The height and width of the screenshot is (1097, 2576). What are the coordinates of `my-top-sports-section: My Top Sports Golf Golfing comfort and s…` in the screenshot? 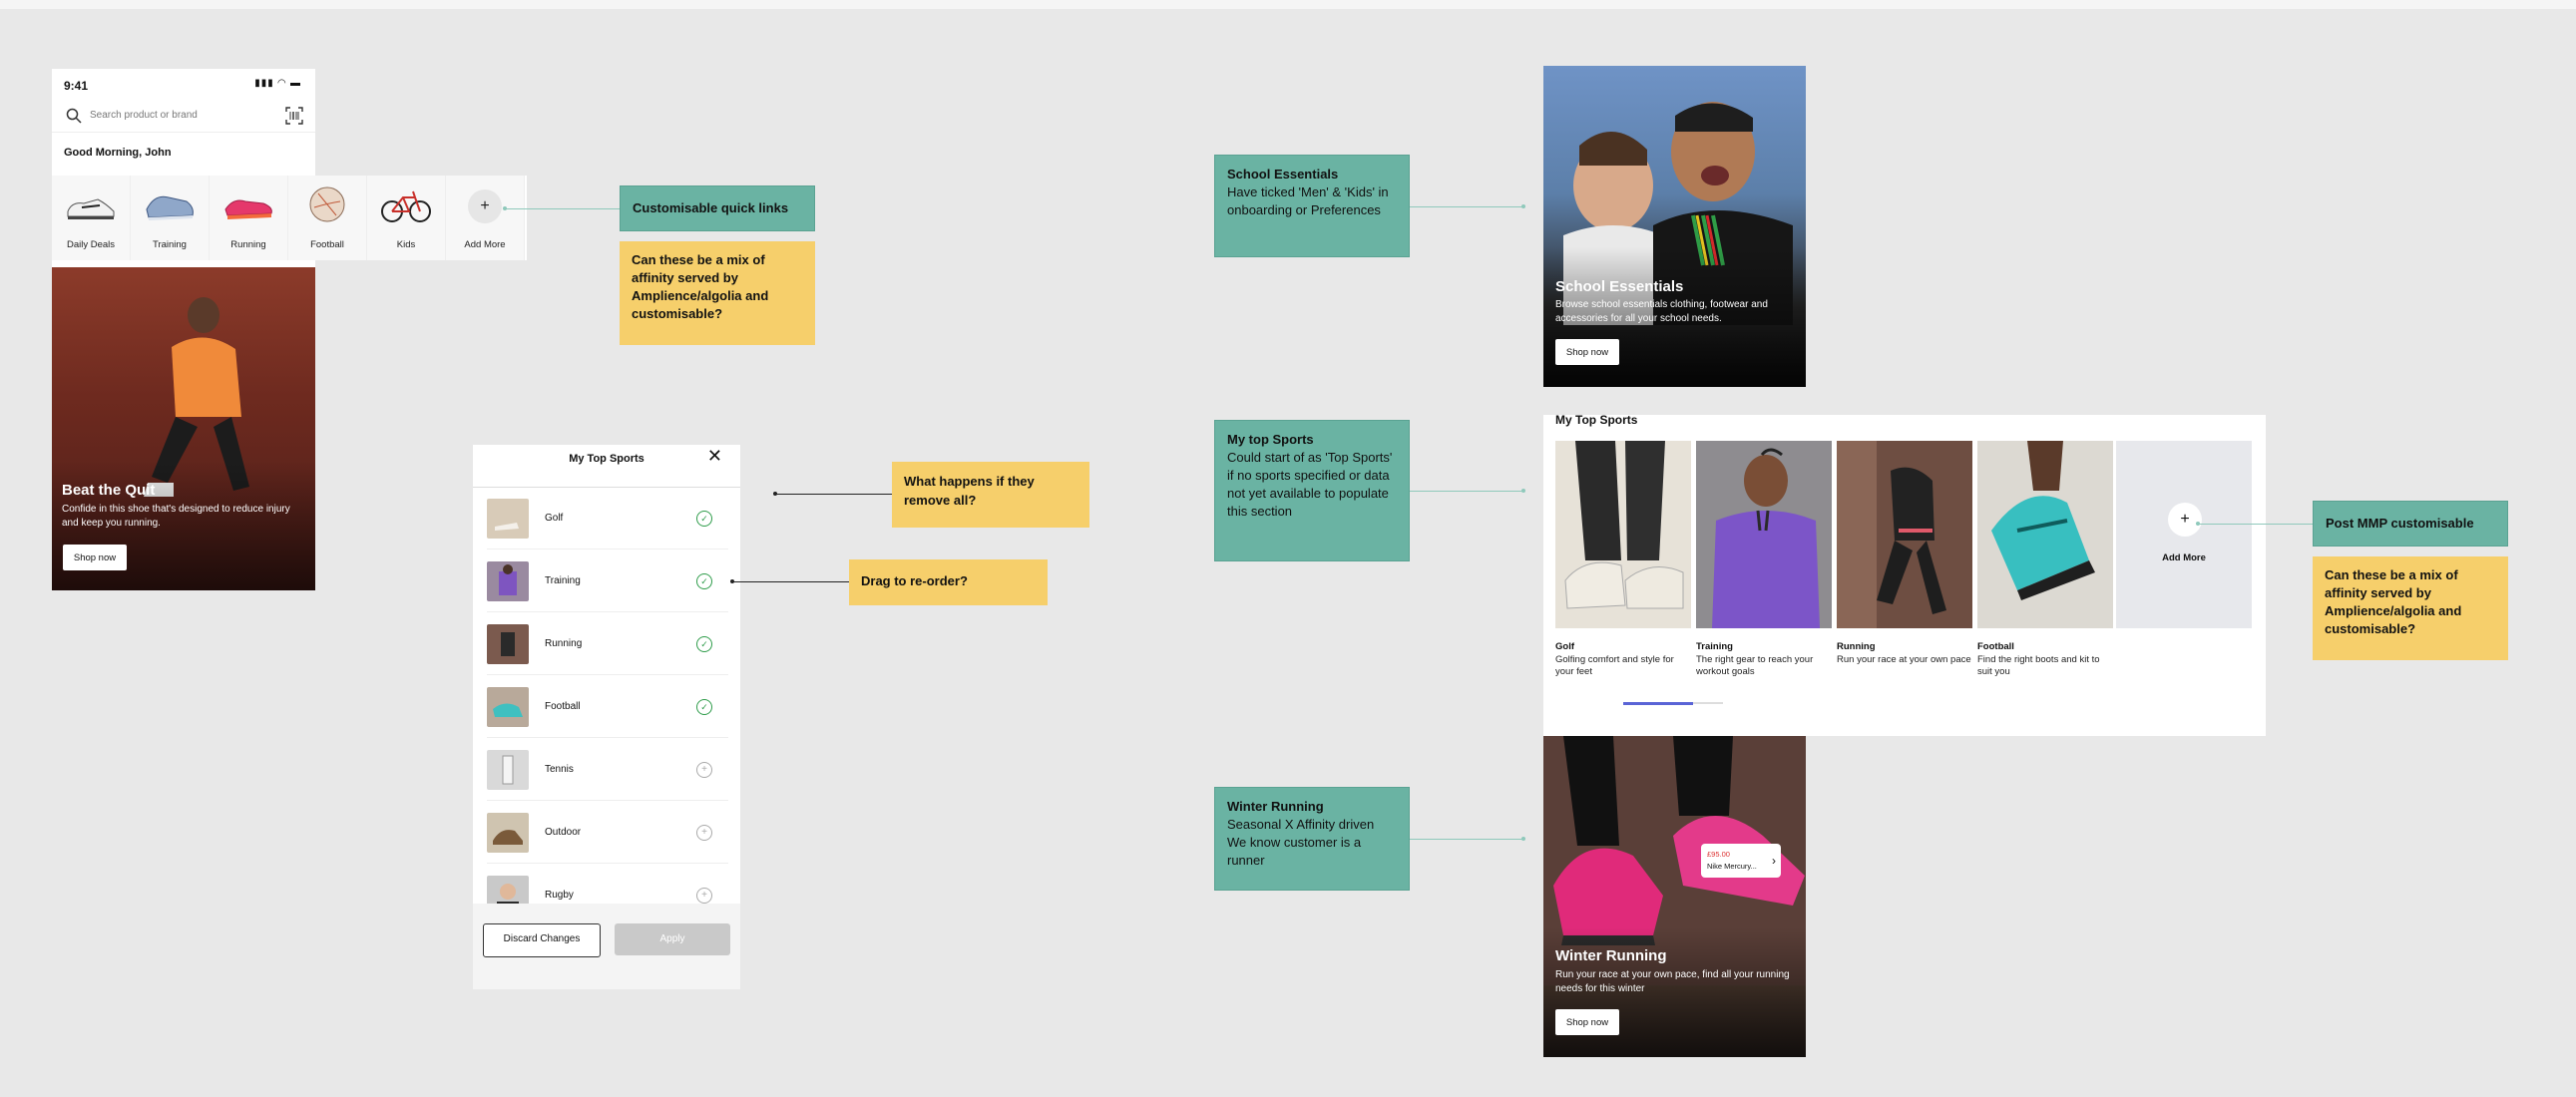 It's located at (1904, 574).